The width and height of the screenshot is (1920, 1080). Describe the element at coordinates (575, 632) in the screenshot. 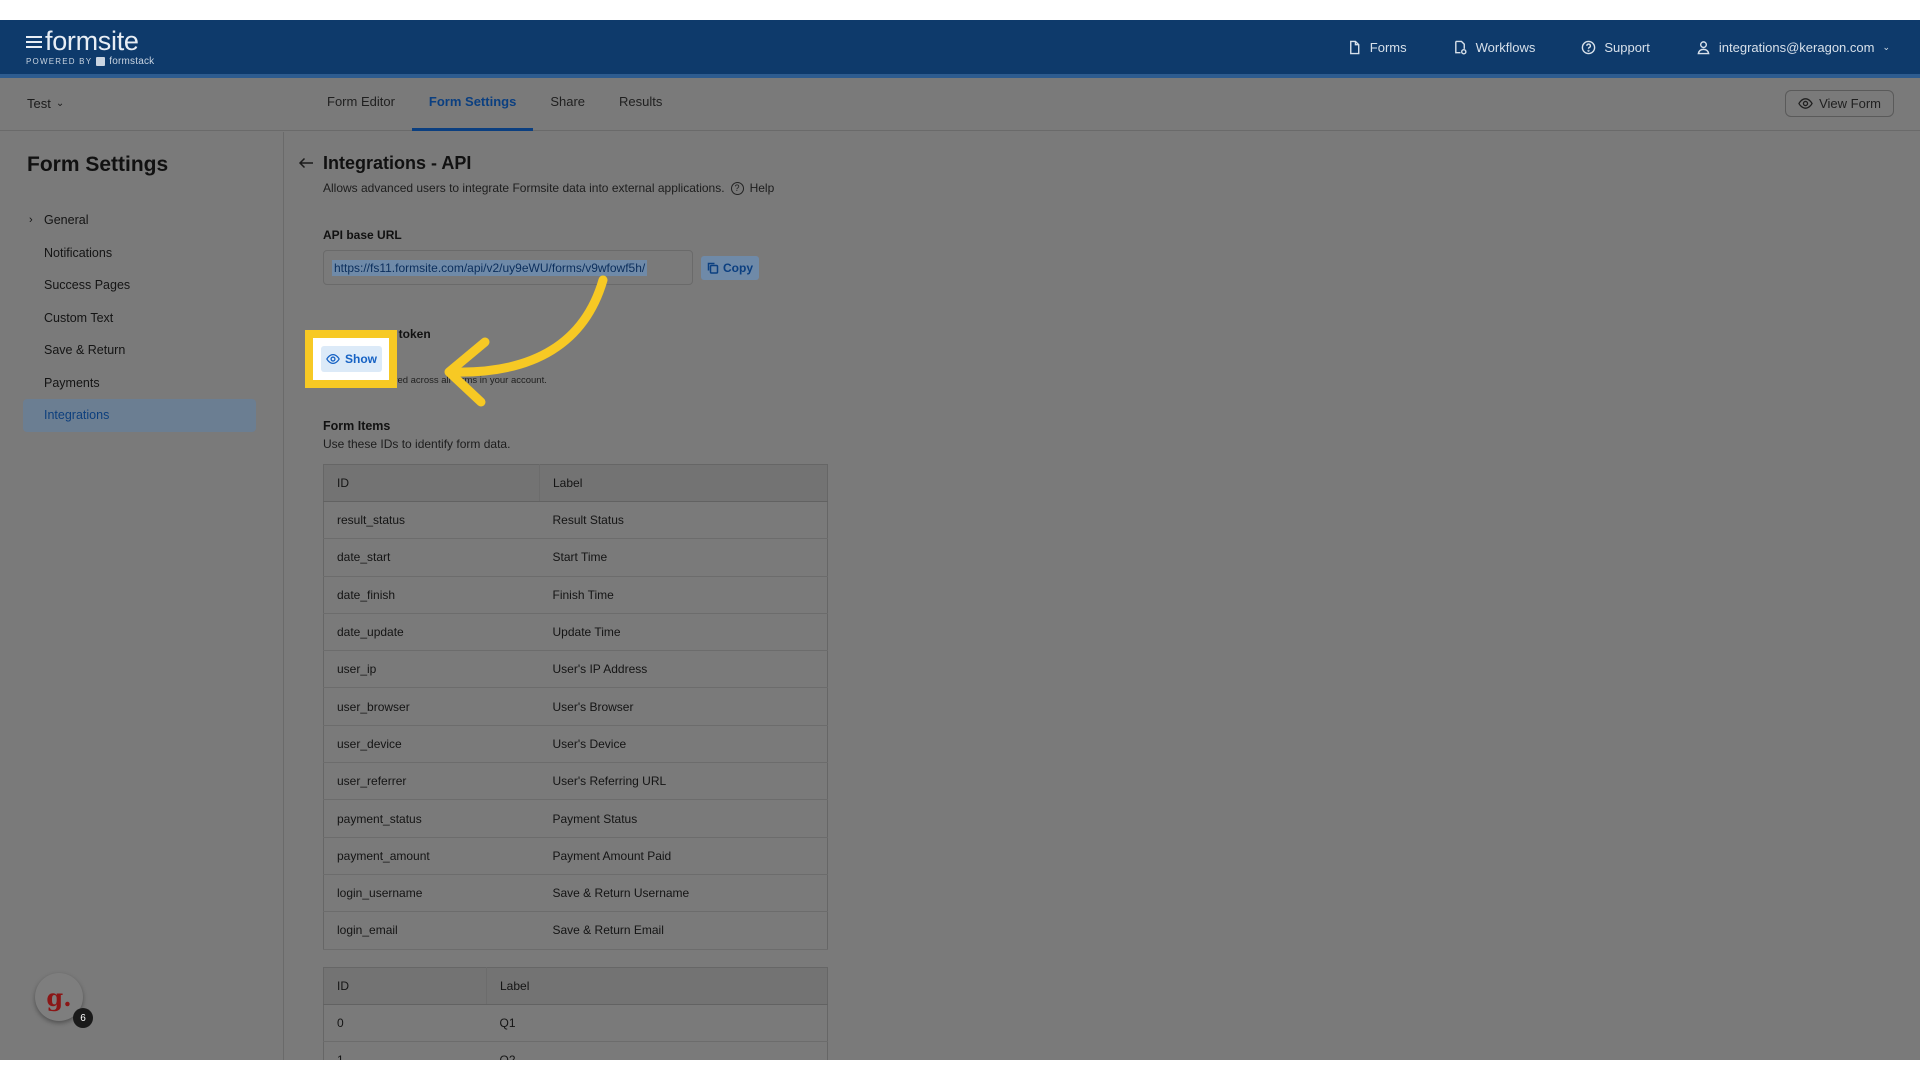

I see `table-row: date_update Update Time` at that location.